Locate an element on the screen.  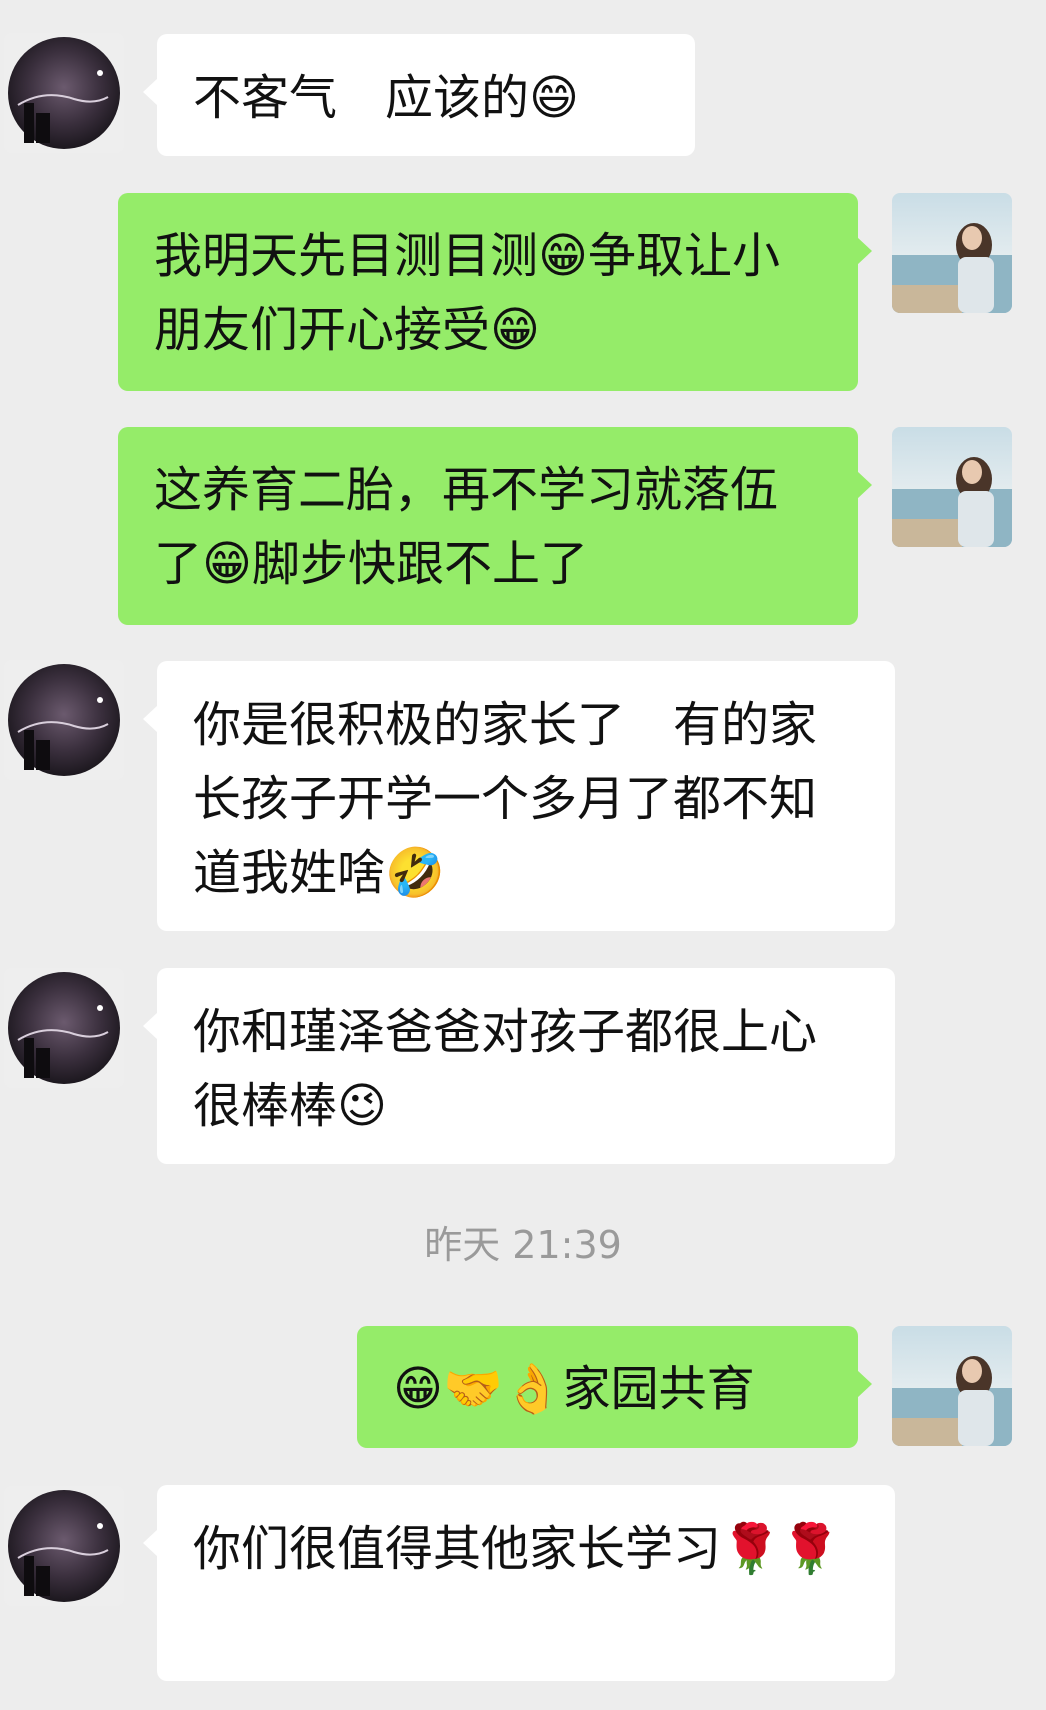
message-text: 你和瑾泽爸爸对孩子都很上心 很棒棒😉 is located at coordinates (553, 1069).